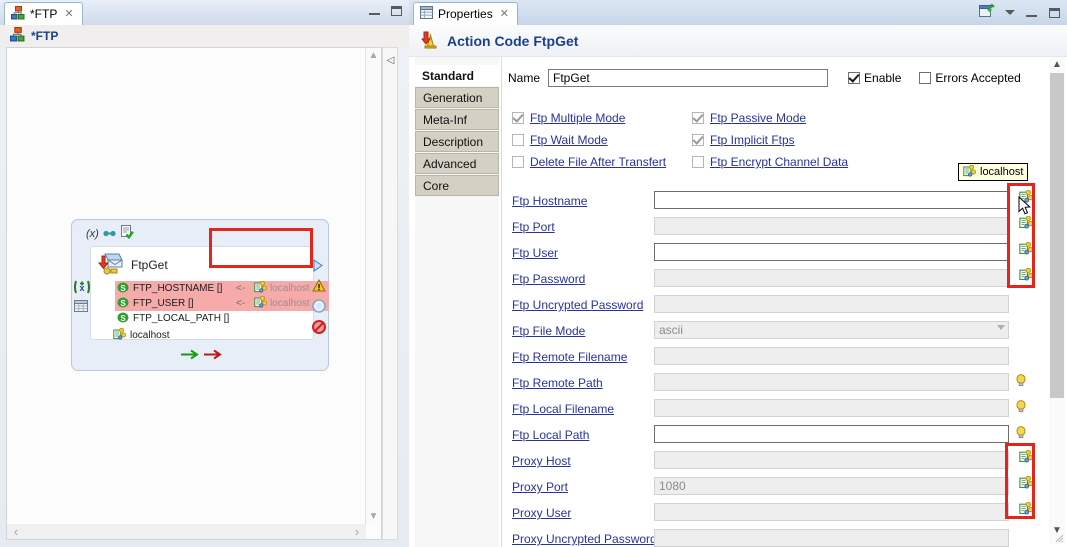 The image size is (1067, 547). I want to click on errors-accepted-checkbox, so click(925, 78).